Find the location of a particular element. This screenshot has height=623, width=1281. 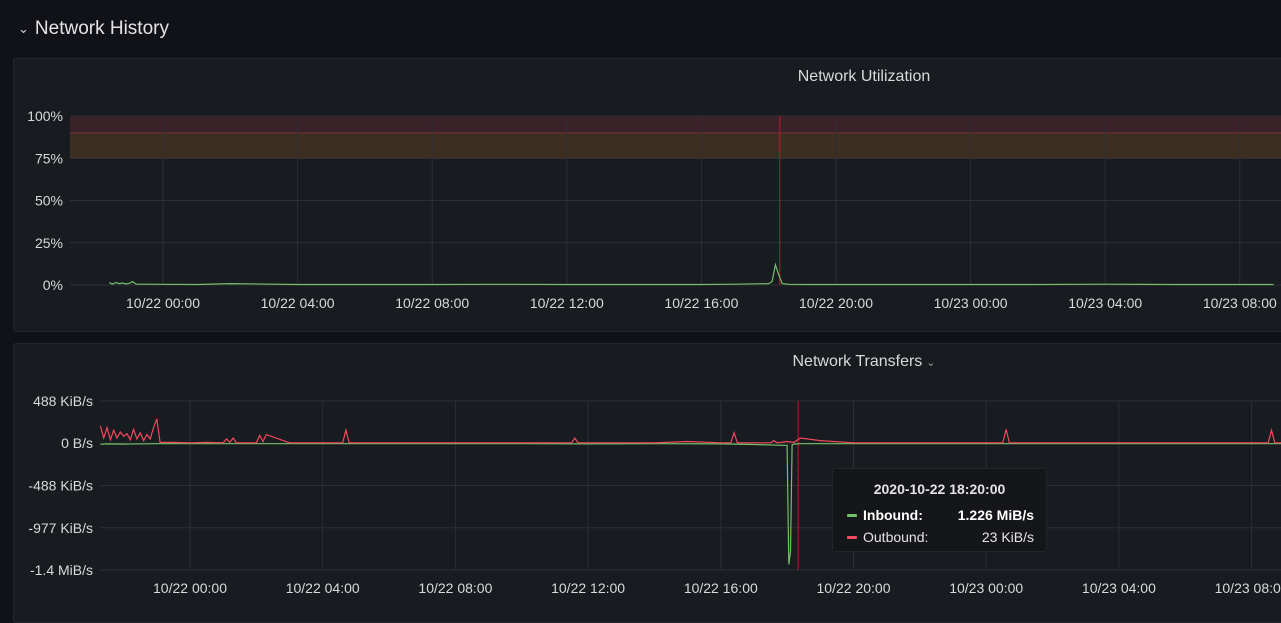

y-tick-label: 25% is located at coordinates (49, 243).